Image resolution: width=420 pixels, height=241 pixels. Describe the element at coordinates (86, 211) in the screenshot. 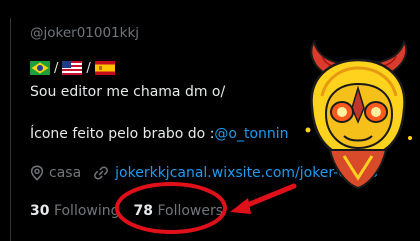

I see `following-label: Following` at that location.